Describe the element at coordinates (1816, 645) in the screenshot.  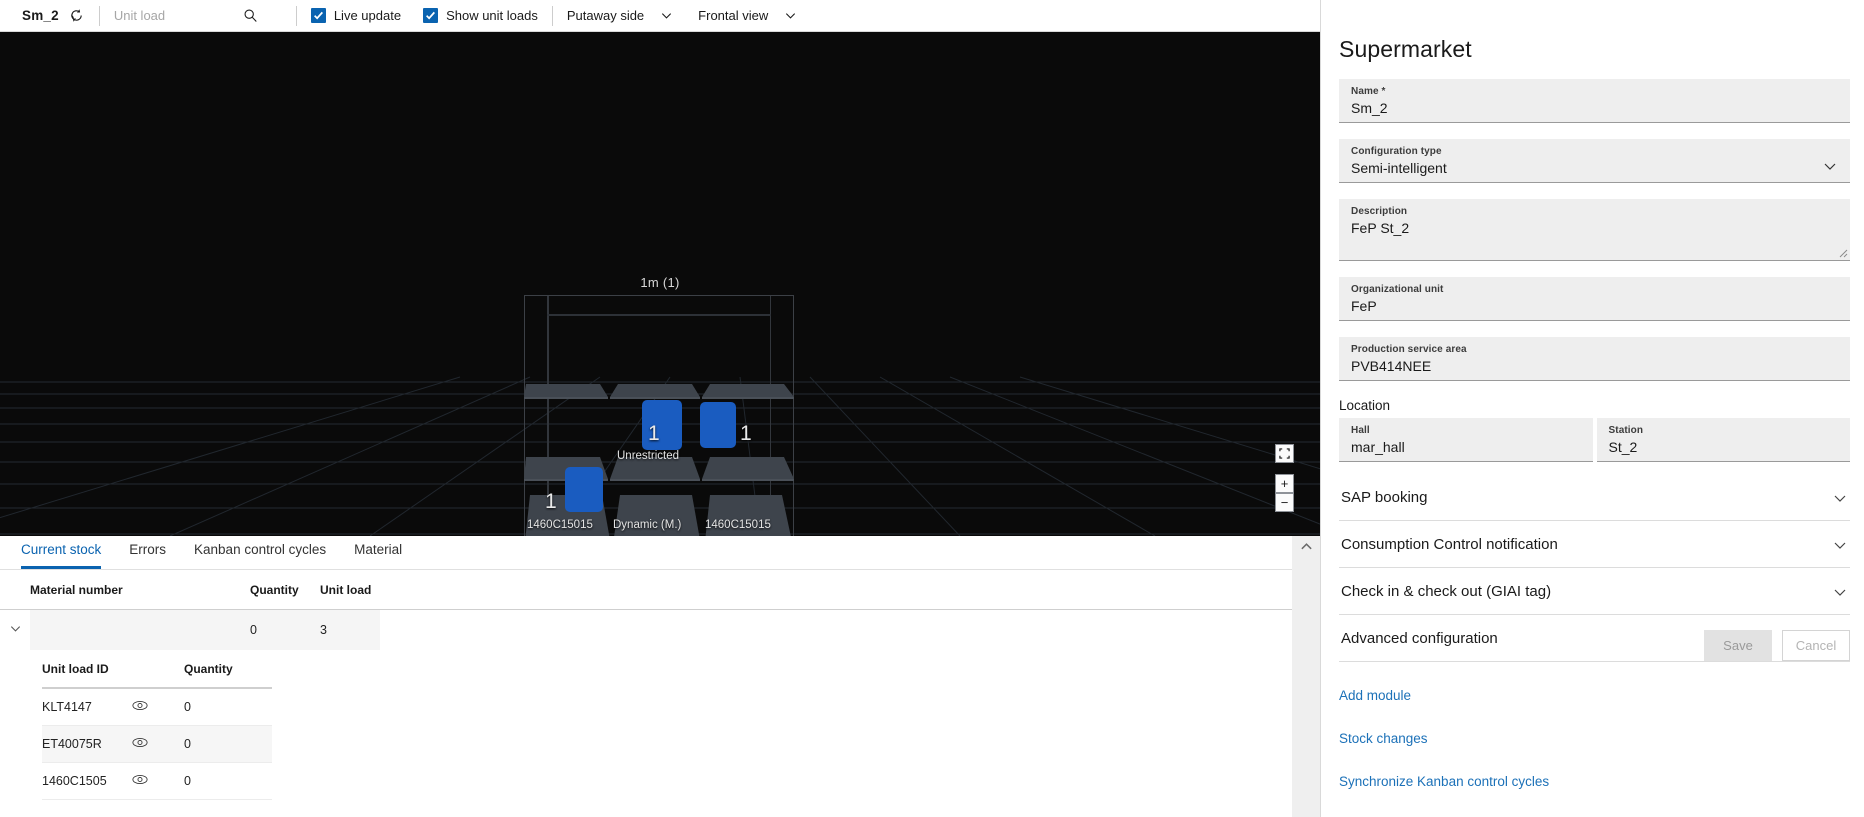
I see `cancel-button: Cancel` at that location.